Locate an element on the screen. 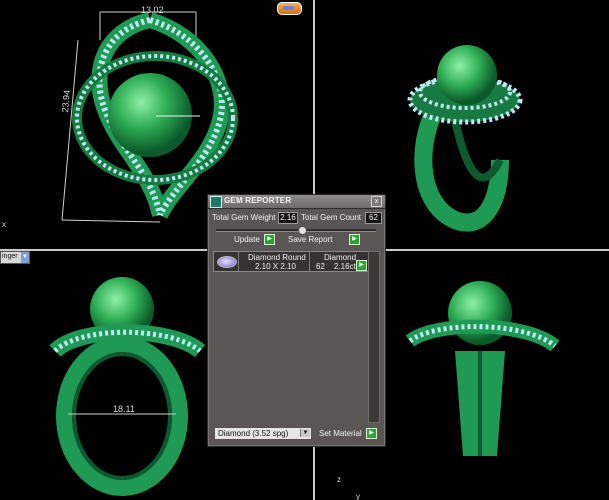 The width and height of the screenshot is (609, 500). update-button: ▶ is located at coordinates (269, 239).